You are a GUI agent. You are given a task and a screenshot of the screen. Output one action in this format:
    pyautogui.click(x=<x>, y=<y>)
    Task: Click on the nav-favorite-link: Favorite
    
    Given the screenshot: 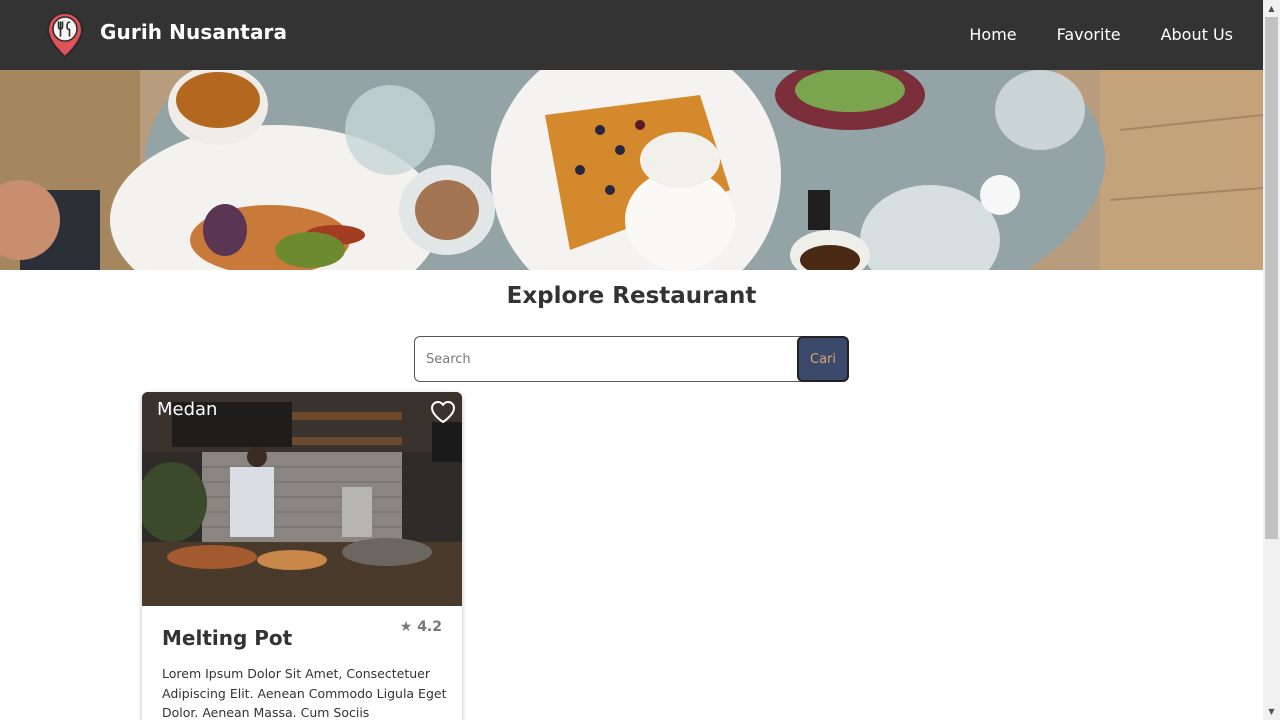 What is the action you would take?
    pyautogui.click(x=1089, y=35)
    